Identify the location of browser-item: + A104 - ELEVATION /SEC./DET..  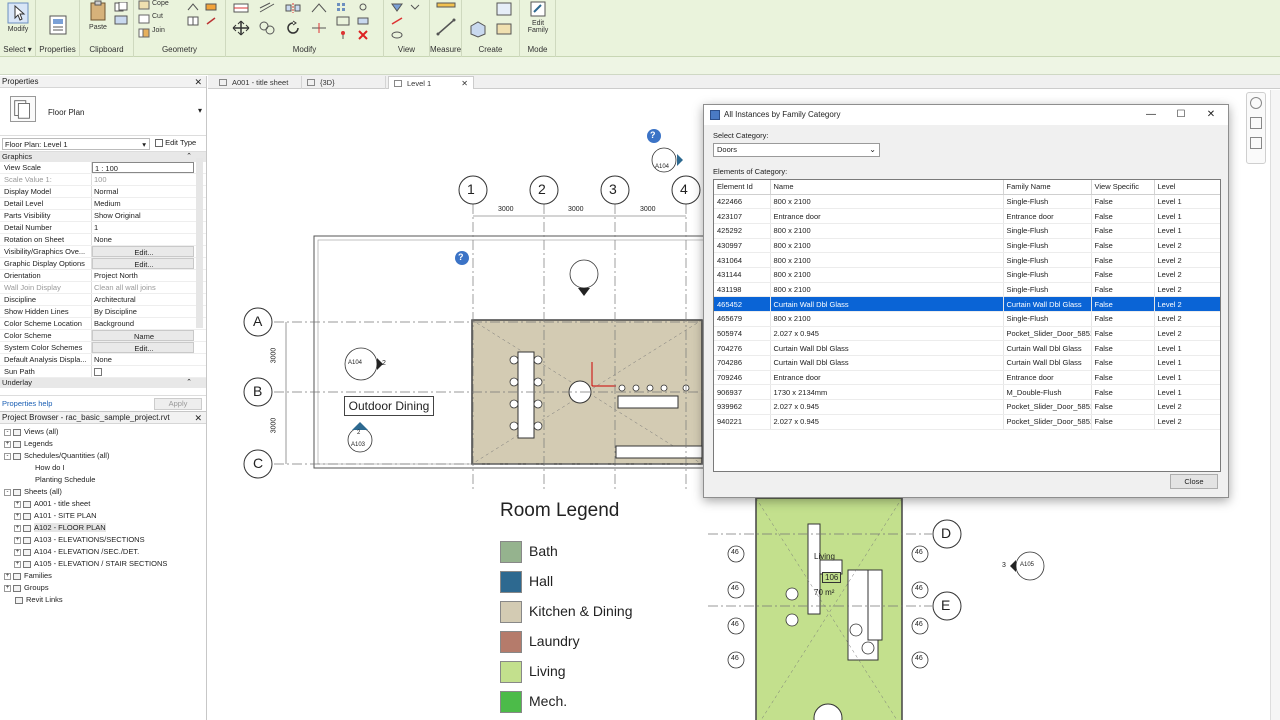
(100, 552).